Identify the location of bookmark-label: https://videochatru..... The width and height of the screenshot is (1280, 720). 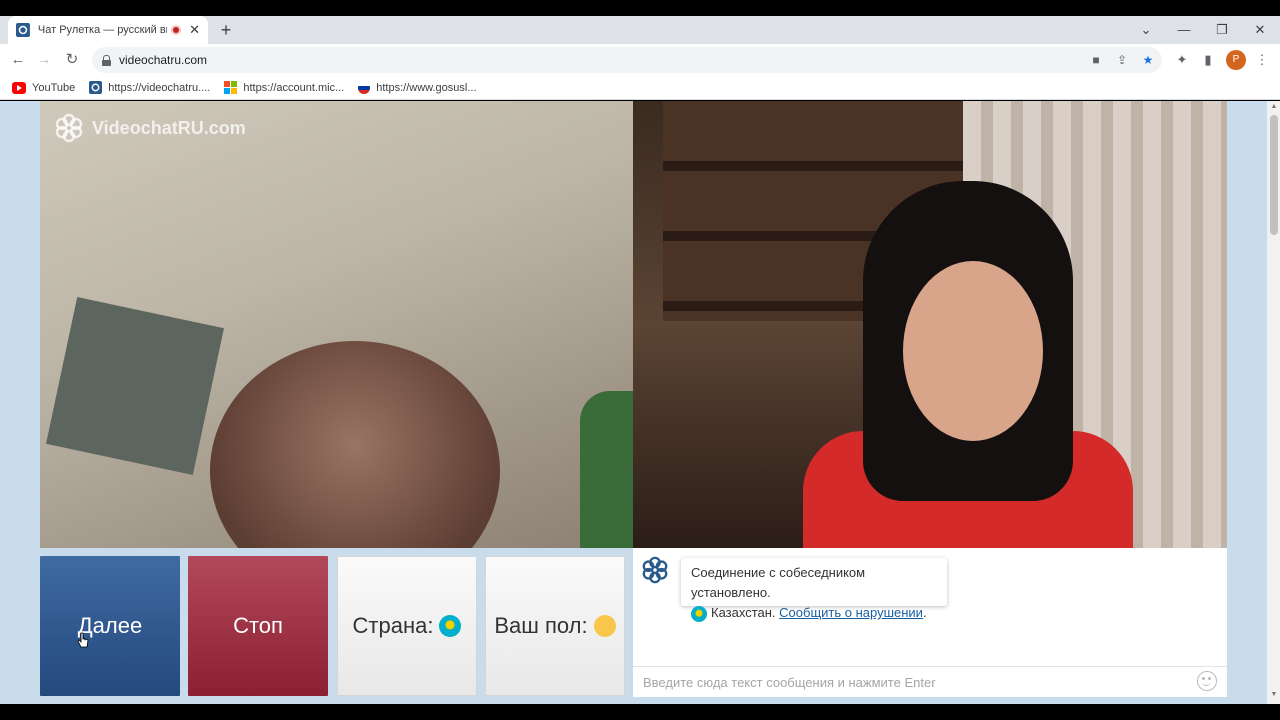
(159, 87).